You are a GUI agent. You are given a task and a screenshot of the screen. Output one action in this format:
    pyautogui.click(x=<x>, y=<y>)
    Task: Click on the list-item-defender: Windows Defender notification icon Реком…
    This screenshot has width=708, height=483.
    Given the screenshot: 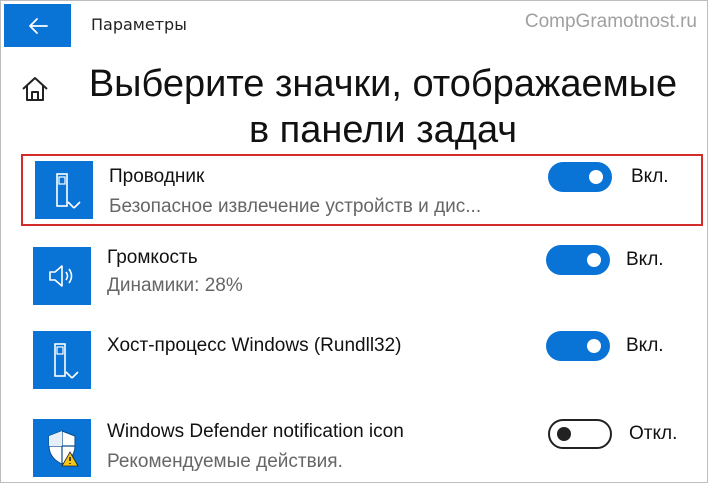 What is the action you would take?
    pyautogui.click(x=362, y=447)
    